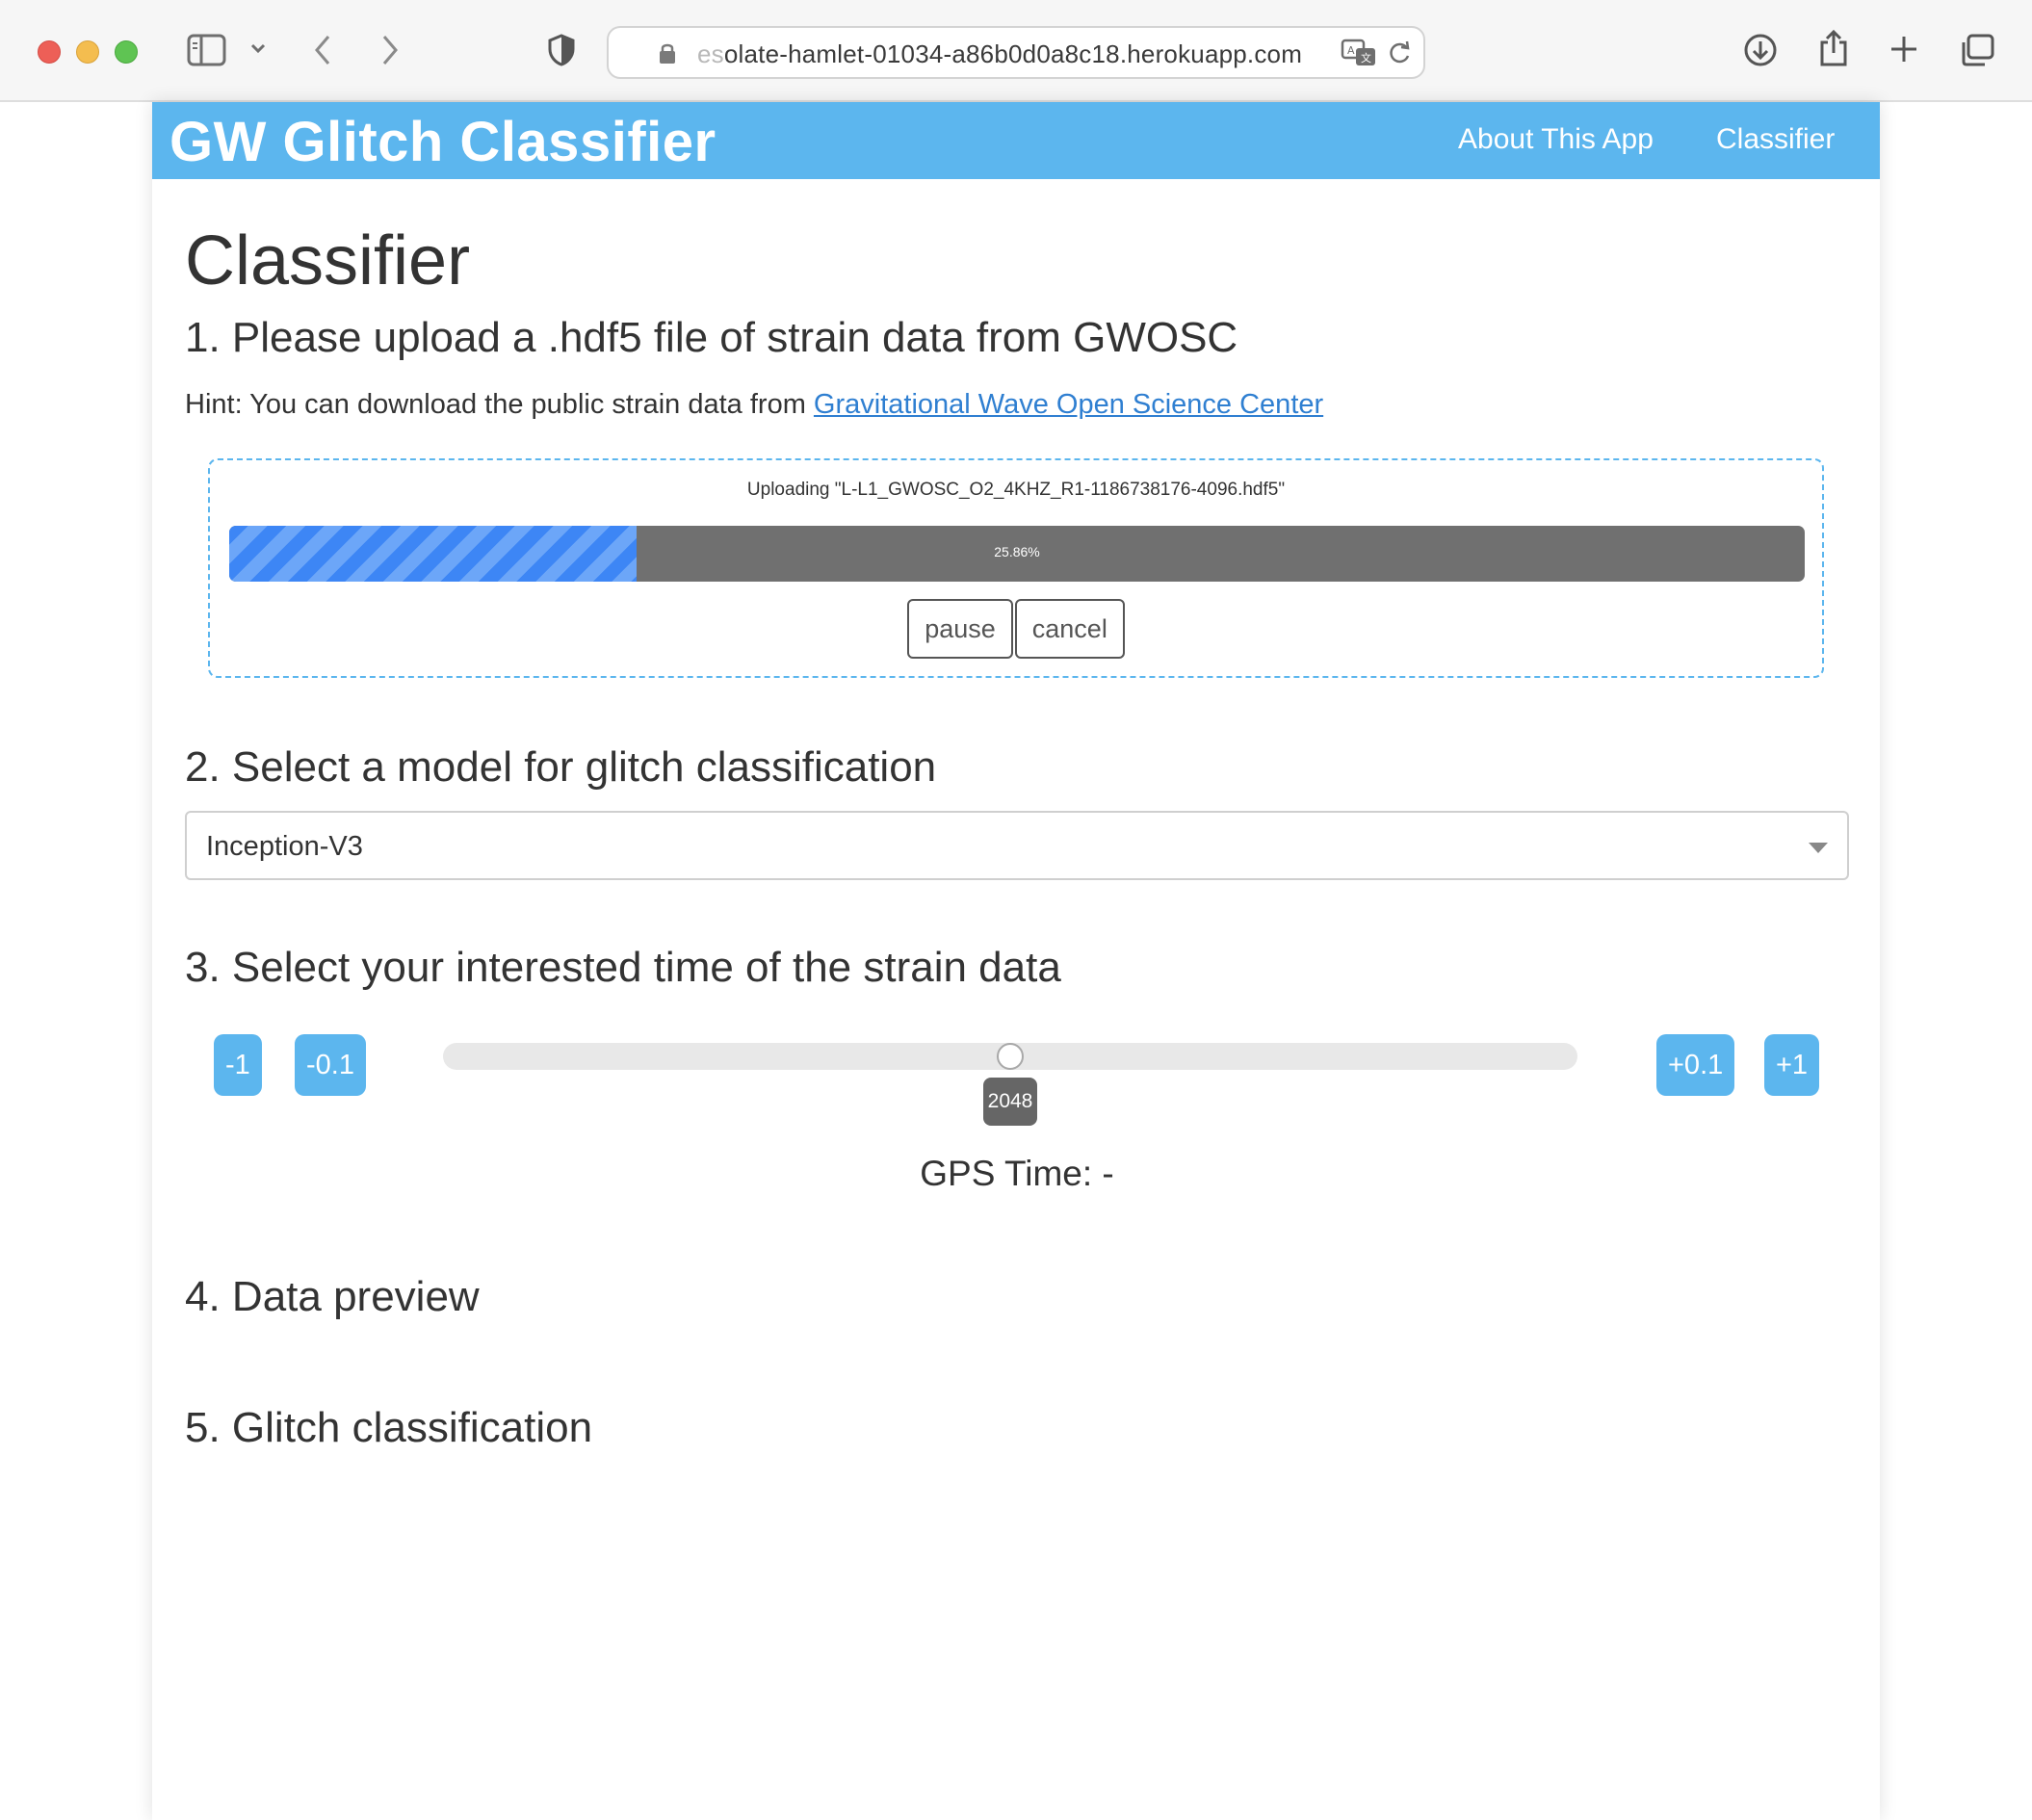  What do you see at coordinates (390, 50) in the screenshot?
I see `forward-icon` at bounding box center [390, 50].